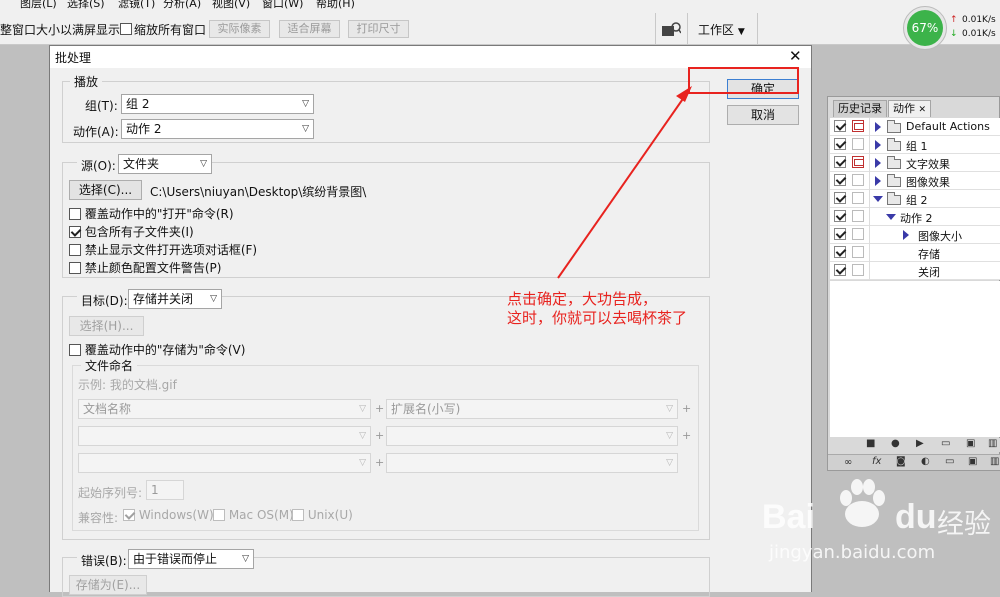 Image resolution: width=1000 pixels, height=597 pixels. I want to click on watermark-cn: 经验, so click(964, 524).